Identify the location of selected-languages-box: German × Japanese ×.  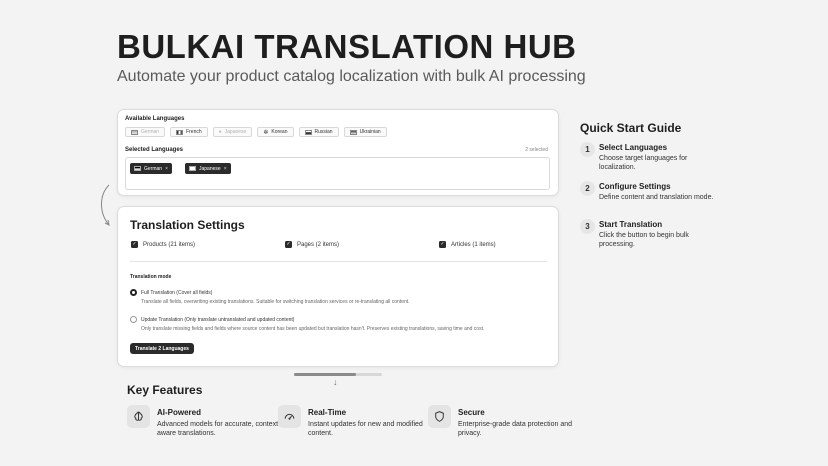
(337, 173).